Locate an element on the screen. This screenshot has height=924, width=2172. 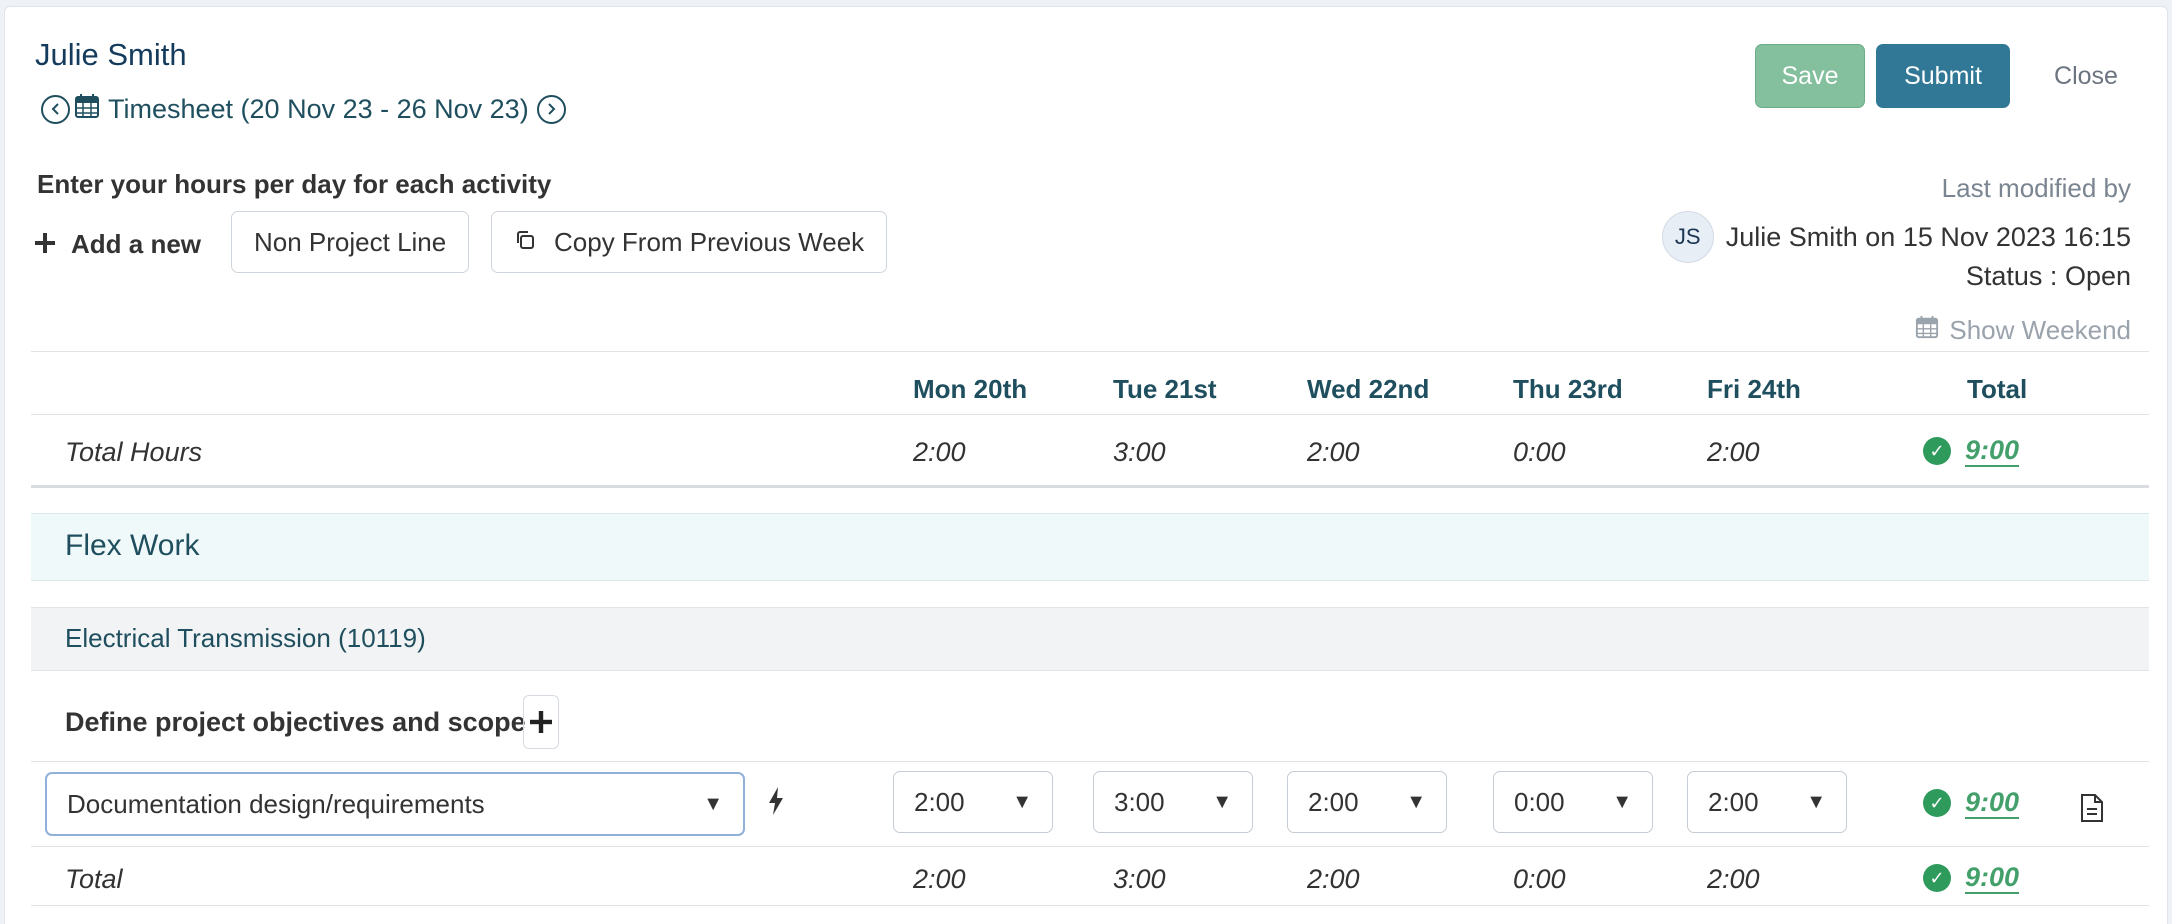
total-hours-sum-value: 9:00 is located at coordinates (1992, 451).